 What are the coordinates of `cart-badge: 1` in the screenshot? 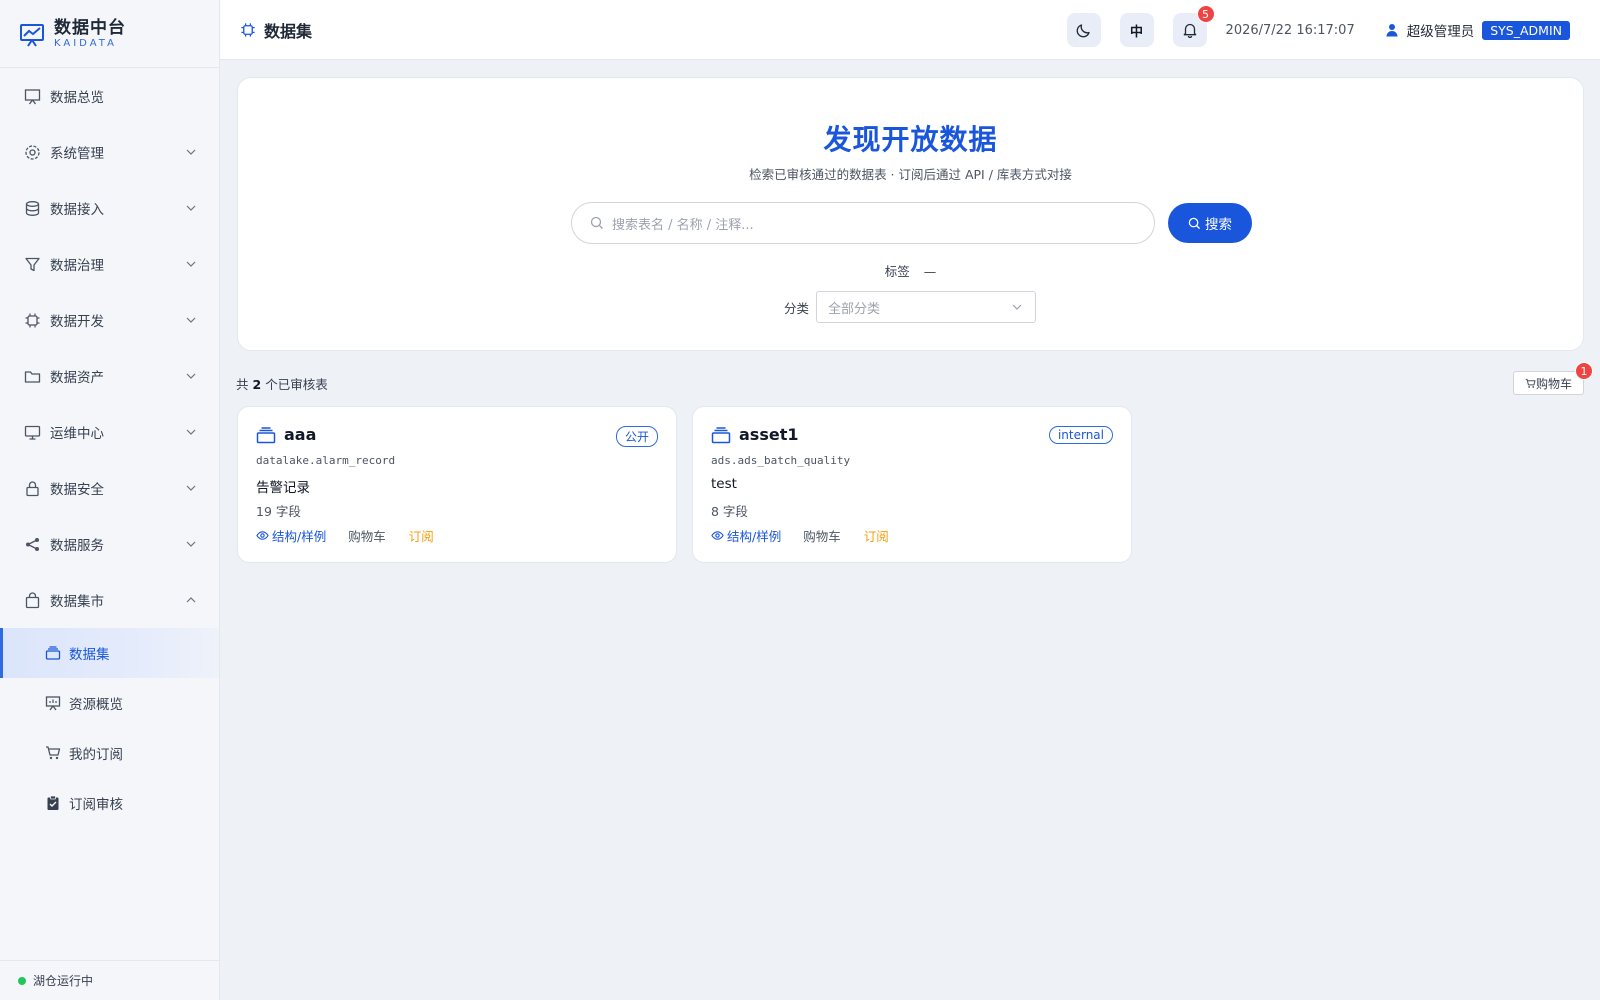 It's located at (1584, 371).